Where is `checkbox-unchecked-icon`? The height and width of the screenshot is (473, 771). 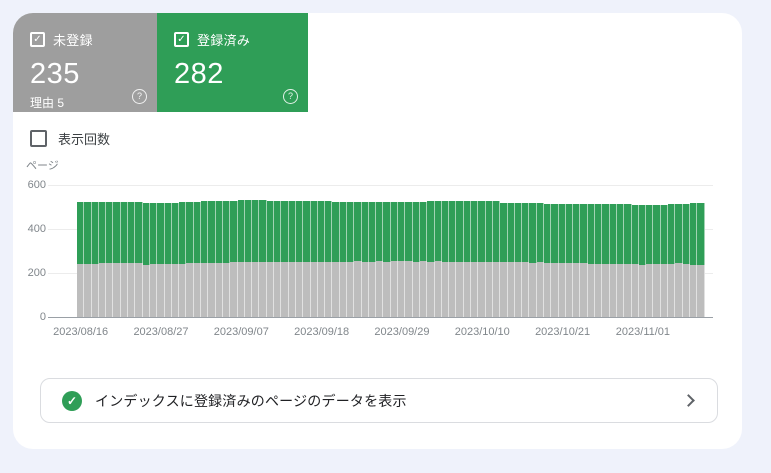 checkbox-unchecked-icon is located at coordinates (38, 138).